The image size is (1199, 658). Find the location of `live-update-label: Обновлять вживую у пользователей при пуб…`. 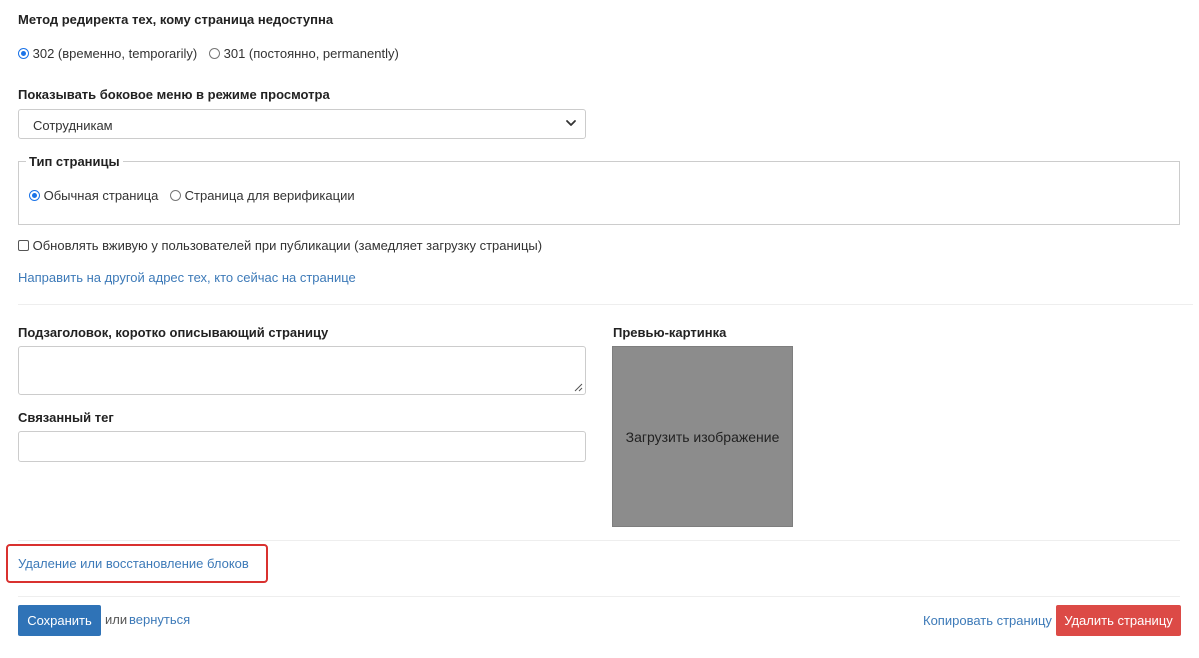

live-update-label: Обновлять вживую у пользователей при пуб… is located at coordinates (287, 245).